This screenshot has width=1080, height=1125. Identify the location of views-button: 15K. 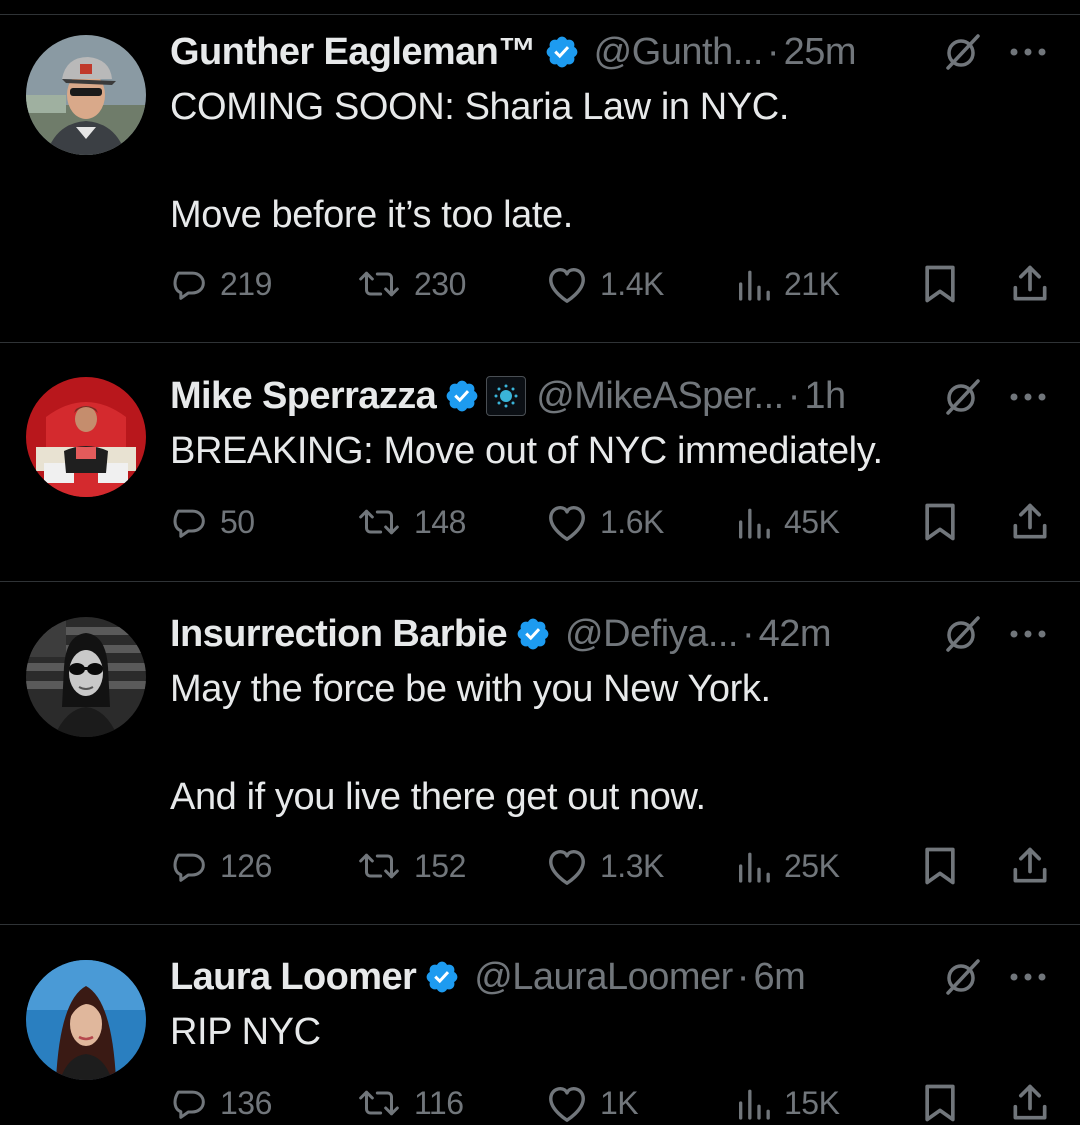
(787, 1103).